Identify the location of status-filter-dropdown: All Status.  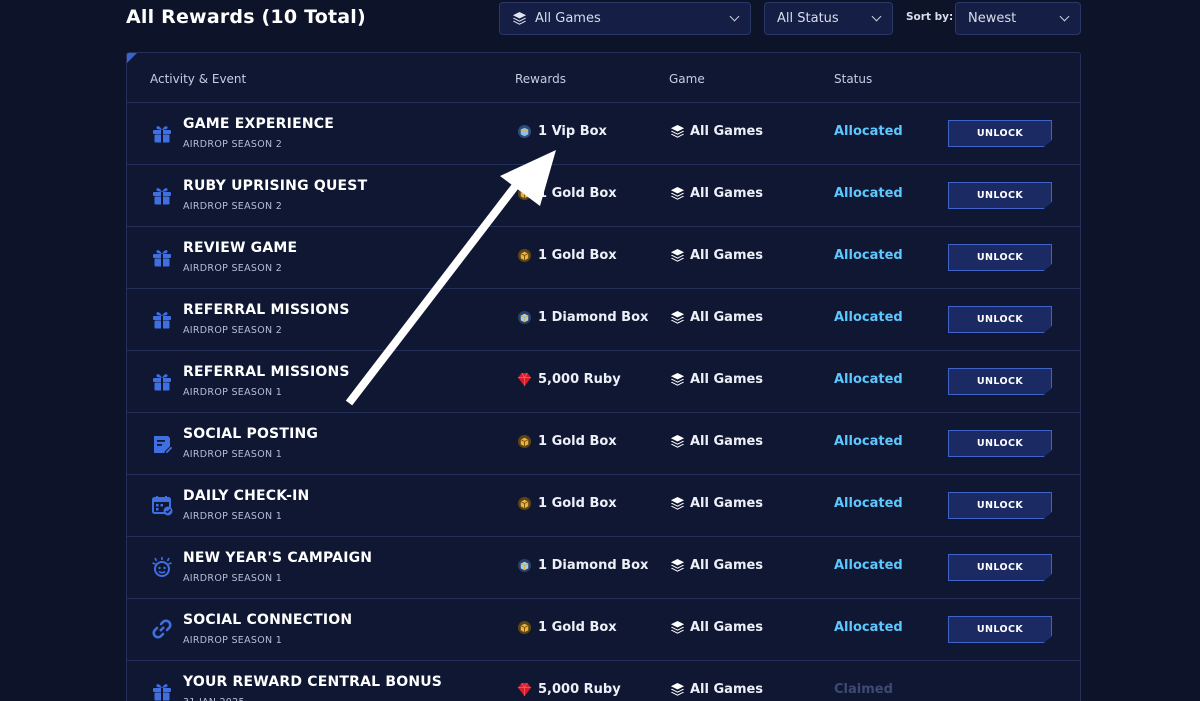
(828, 18).